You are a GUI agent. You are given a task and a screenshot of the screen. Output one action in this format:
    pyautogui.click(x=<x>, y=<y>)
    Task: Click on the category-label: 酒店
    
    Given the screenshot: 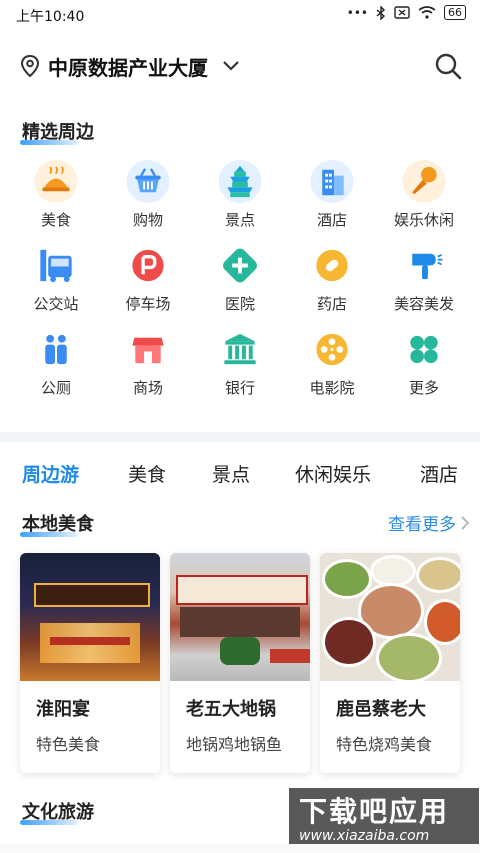 What is the action you would take?
    pyautogui.click(x=331, y=220)
    